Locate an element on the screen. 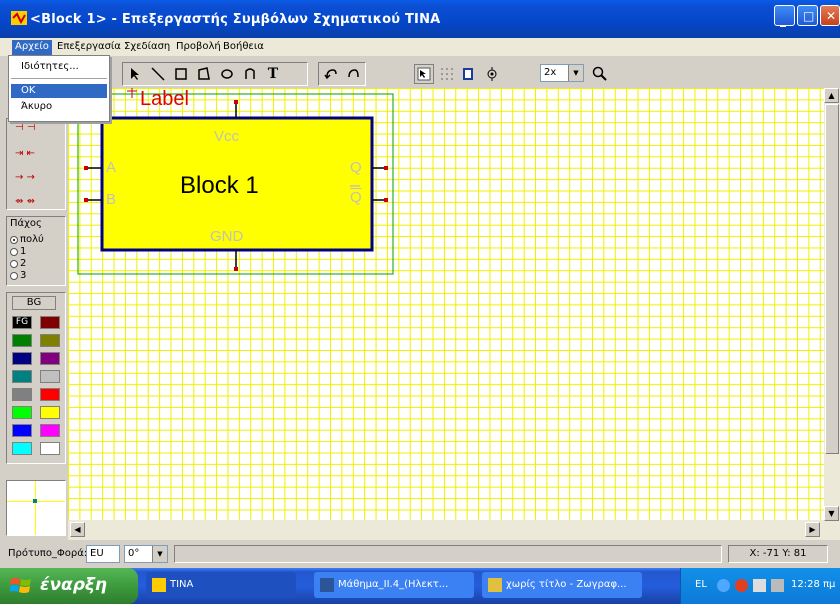 This screenshot has width=840, height=604. pin-type-2-icon: ⇥ ⇤ is located at coordinates (25, 154).